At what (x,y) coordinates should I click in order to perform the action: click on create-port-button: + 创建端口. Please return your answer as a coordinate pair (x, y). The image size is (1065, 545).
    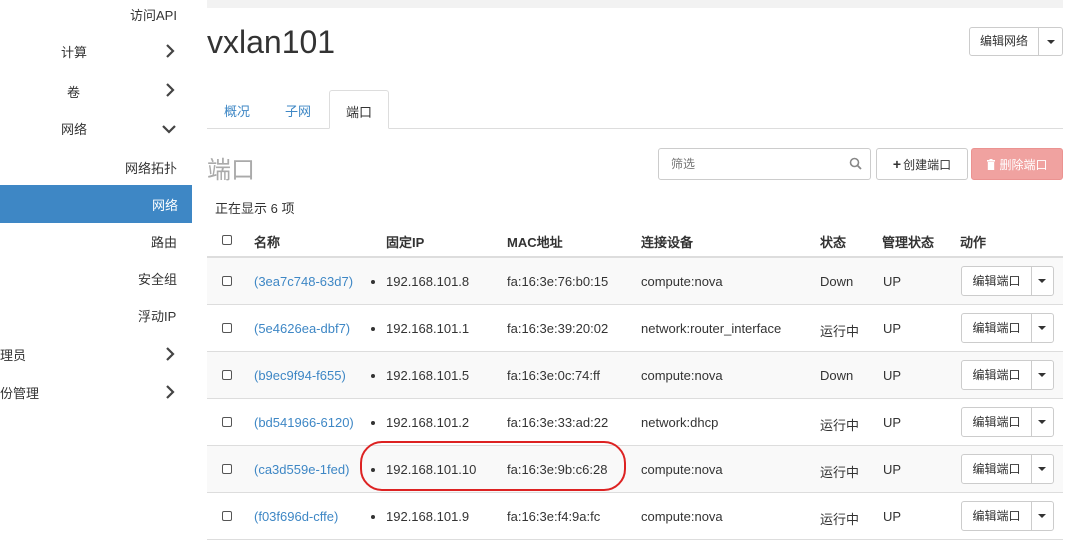
    Looking at the image, I should click on (922, 164).